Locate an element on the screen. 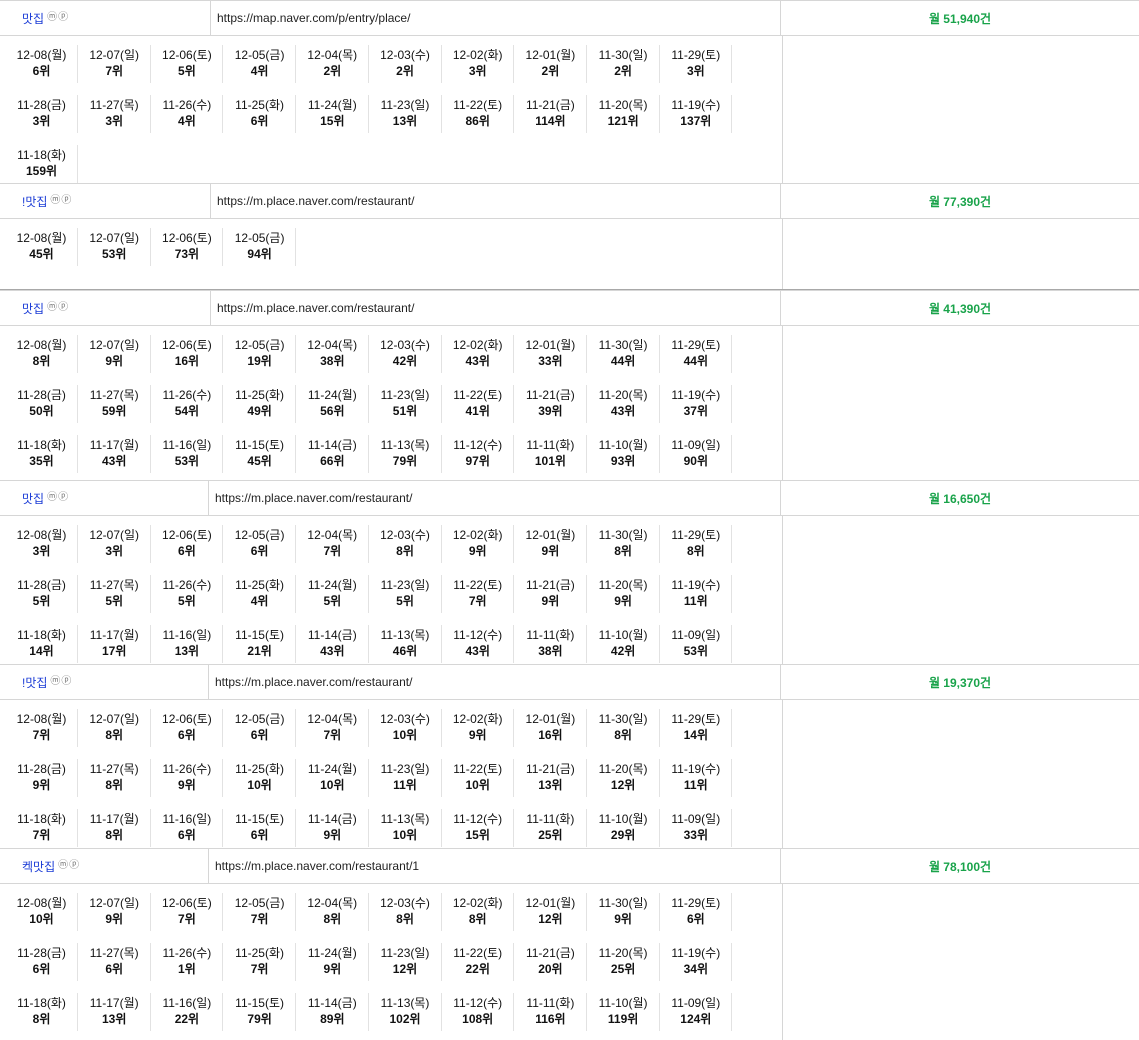 This screenshot has width=1139, height=1040. rank-date: 11-27(목) is located at coordinates (114, 769).